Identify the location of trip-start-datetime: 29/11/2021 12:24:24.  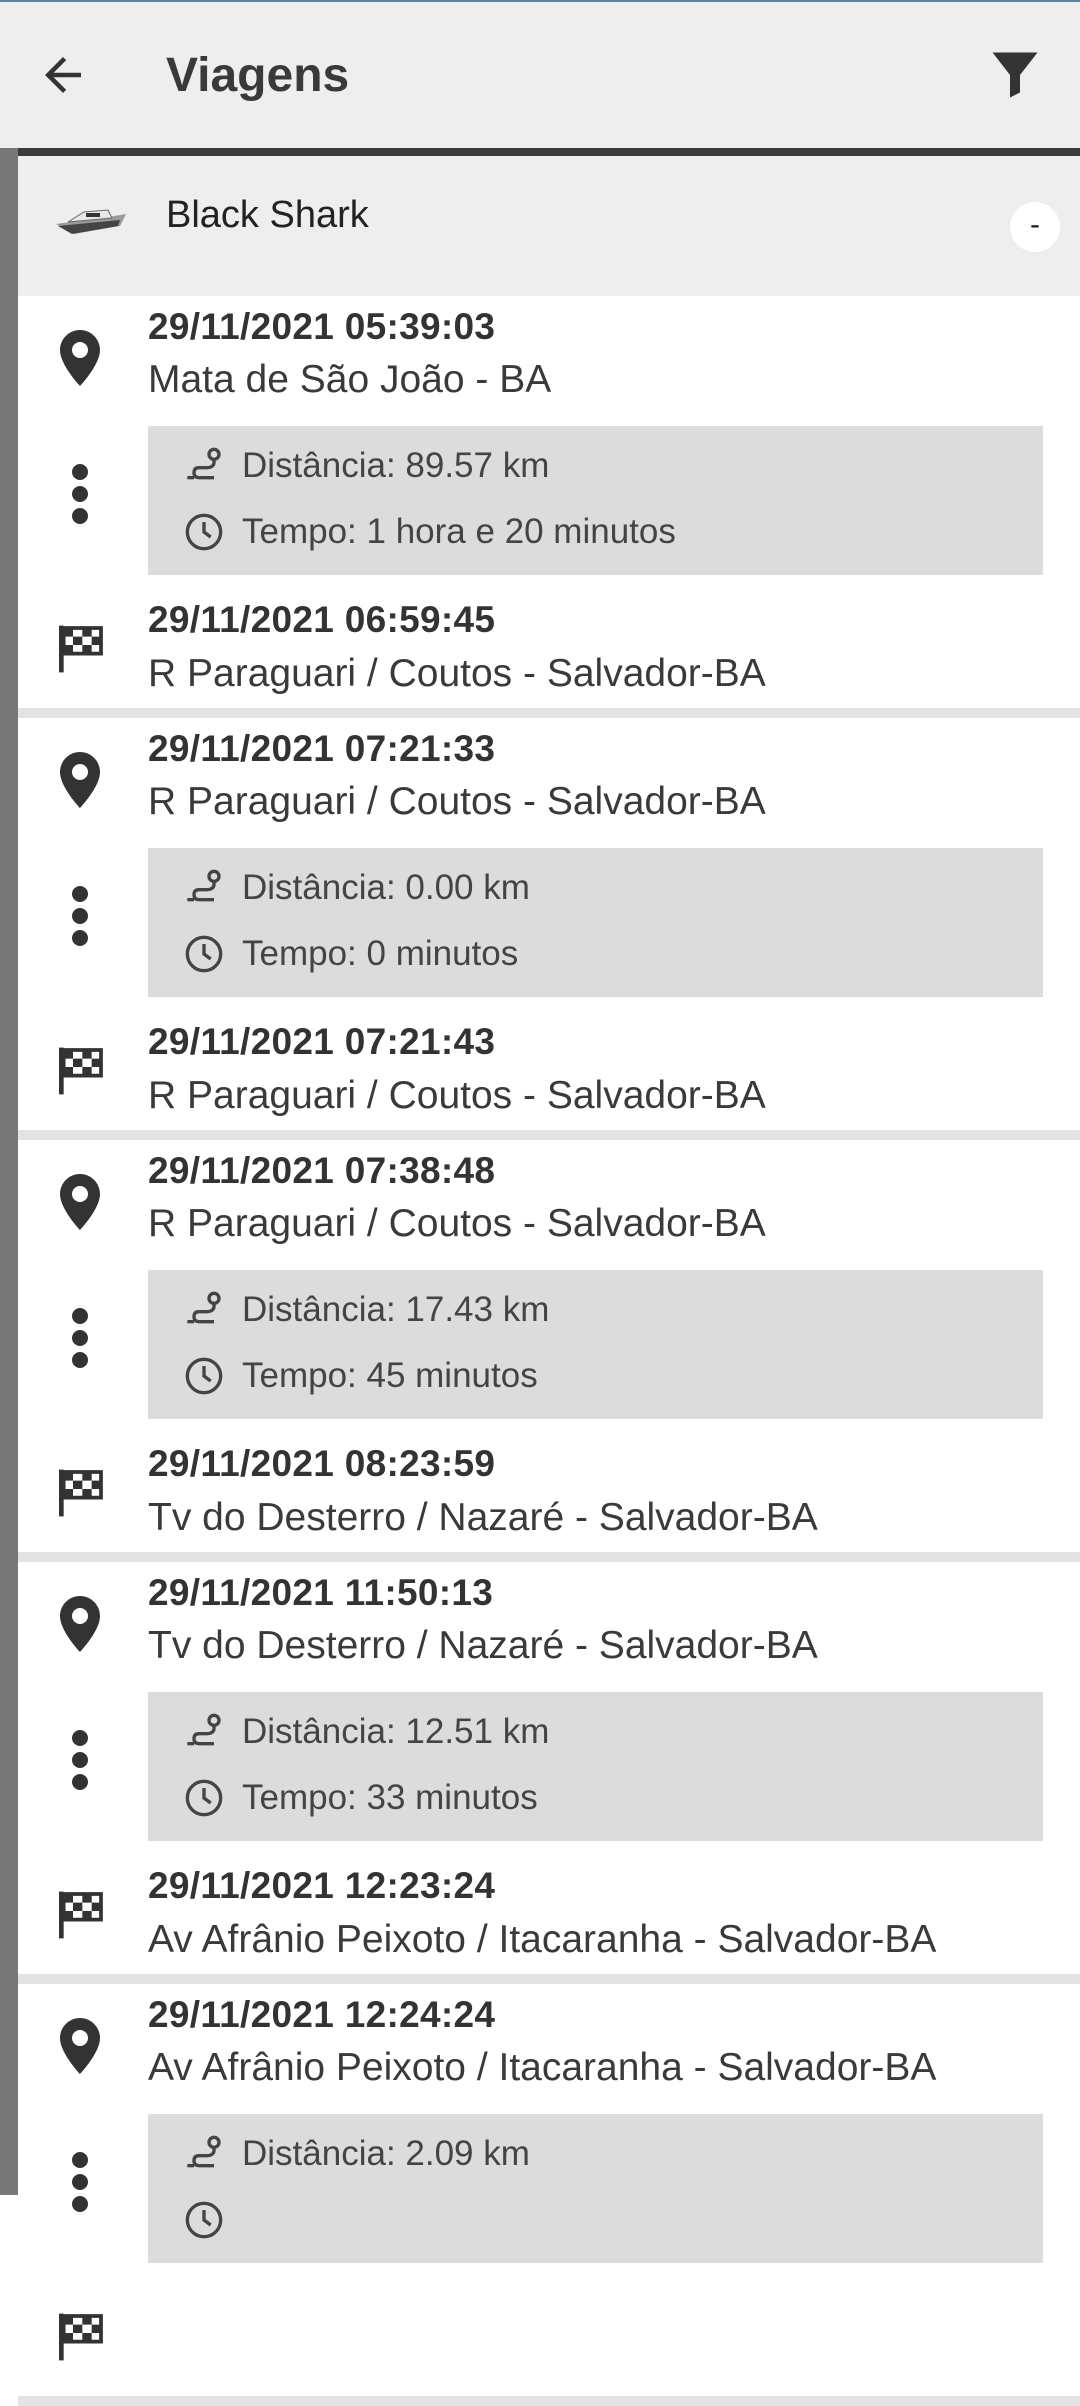
(322, 2014).